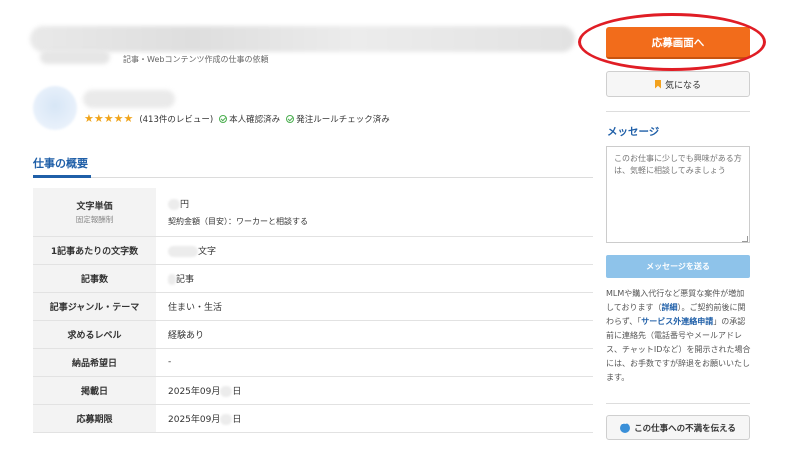 This screenshot has height=450, width=800. Describe the element at coordinates (374, 334) in the screenshot. I see `row-value: 経験あり` at that location.